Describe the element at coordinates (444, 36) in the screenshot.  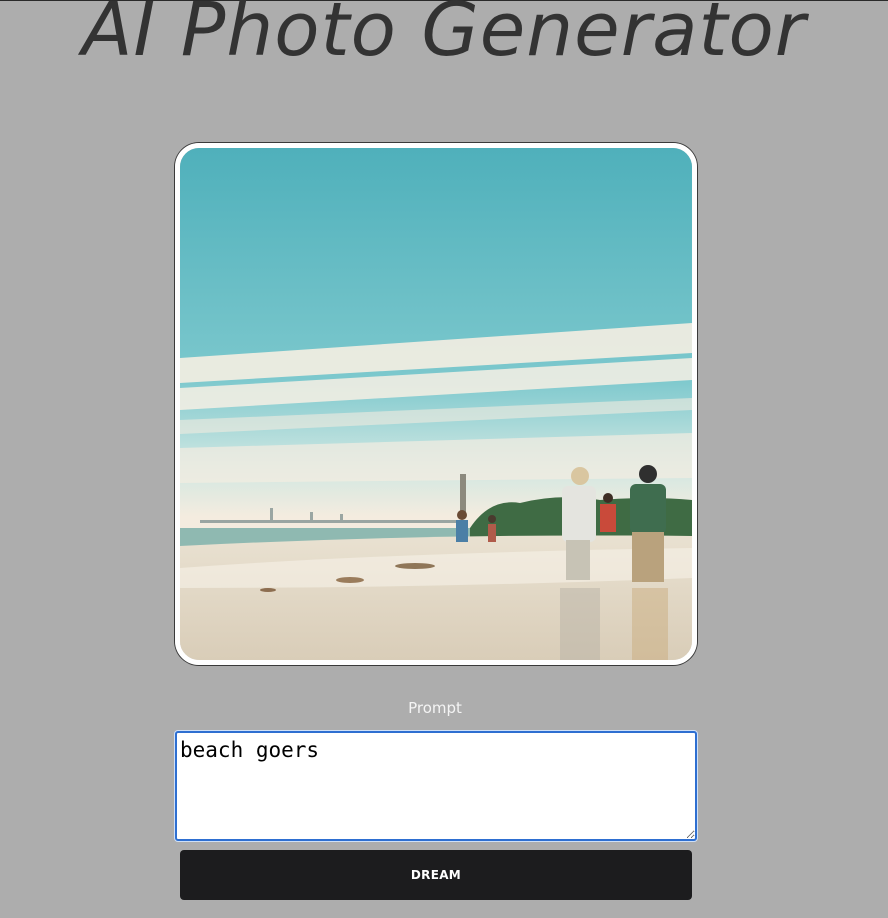
I see `page-title: AI Photo Generator` at that location.